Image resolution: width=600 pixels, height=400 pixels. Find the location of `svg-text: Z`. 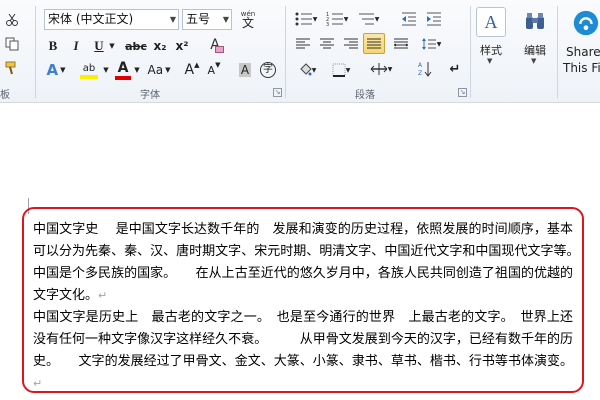

svg-text: Z is located at coordinates (420, 73).